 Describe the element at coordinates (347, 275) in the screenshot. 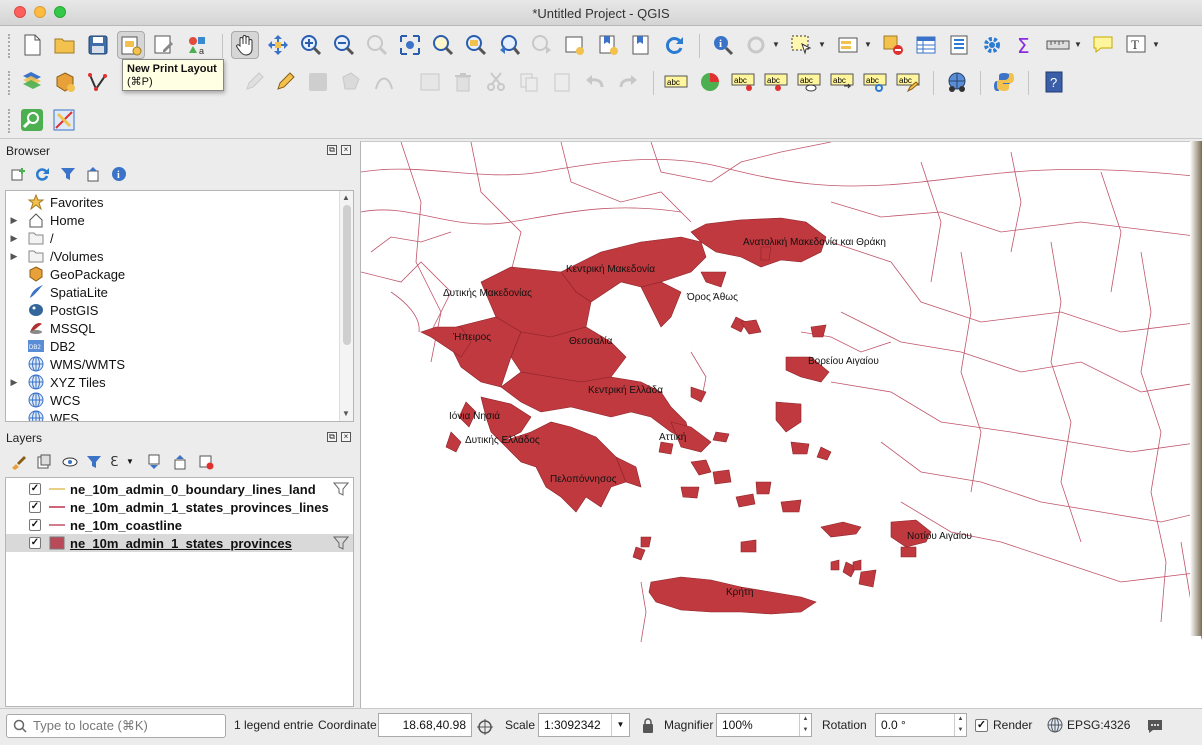

I see `scrollbar-thumb` at that location.